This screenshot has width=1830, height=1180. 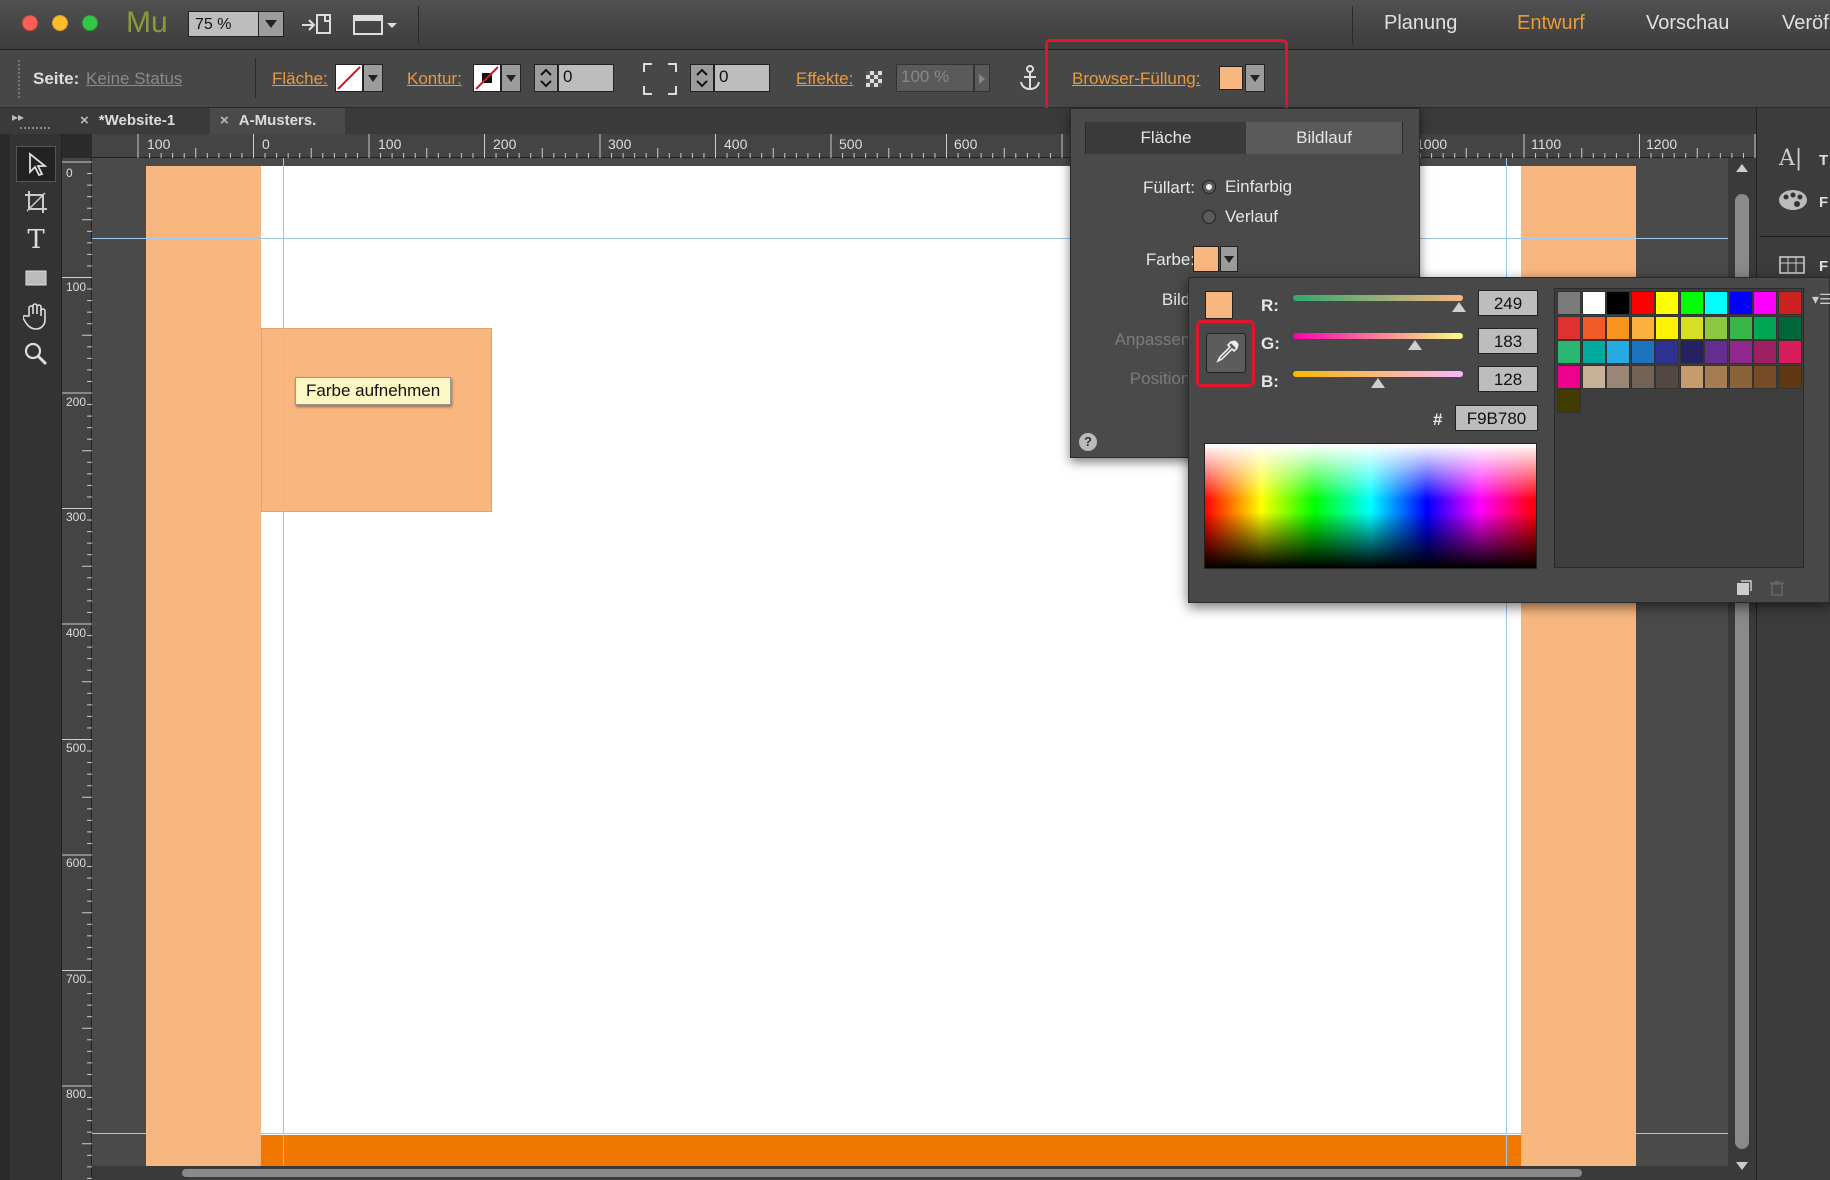 I want to click on layout-view-icon, so click(x=375, y=27).